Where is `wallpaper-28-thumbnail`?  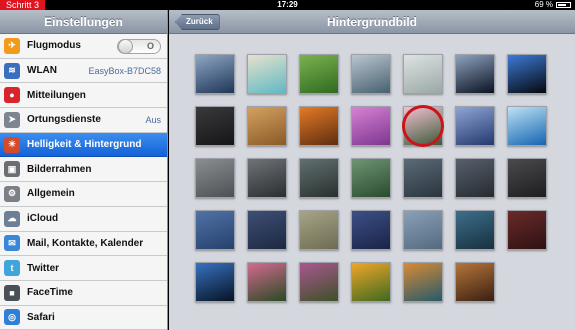 wallpaper-28-thumbnail is located at coordinates (527, 230).